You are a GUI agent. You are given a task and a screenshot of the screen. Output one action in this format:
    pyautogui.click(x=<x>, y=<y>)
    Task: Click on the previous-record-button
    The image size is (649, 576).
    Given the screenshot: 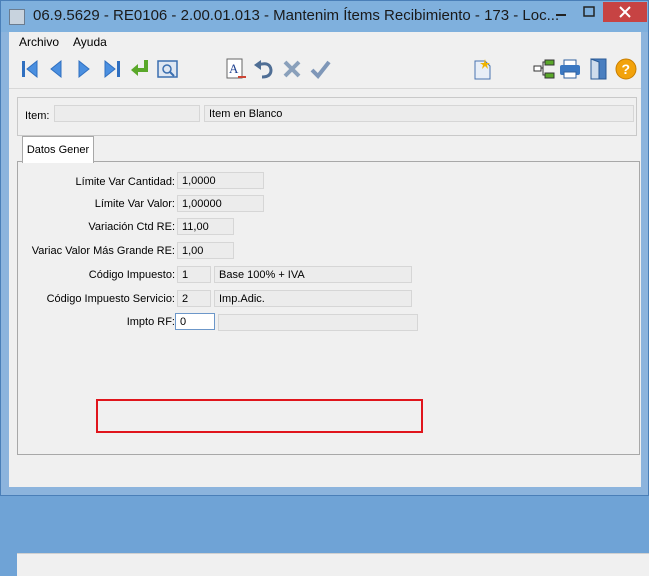 What is the action you would take?
    pyautogui.click(x=56, y=69)
    